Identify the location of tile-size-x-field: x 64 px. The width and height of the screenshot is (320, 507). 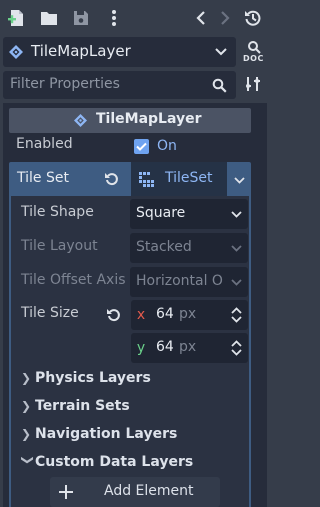
(189, 315).